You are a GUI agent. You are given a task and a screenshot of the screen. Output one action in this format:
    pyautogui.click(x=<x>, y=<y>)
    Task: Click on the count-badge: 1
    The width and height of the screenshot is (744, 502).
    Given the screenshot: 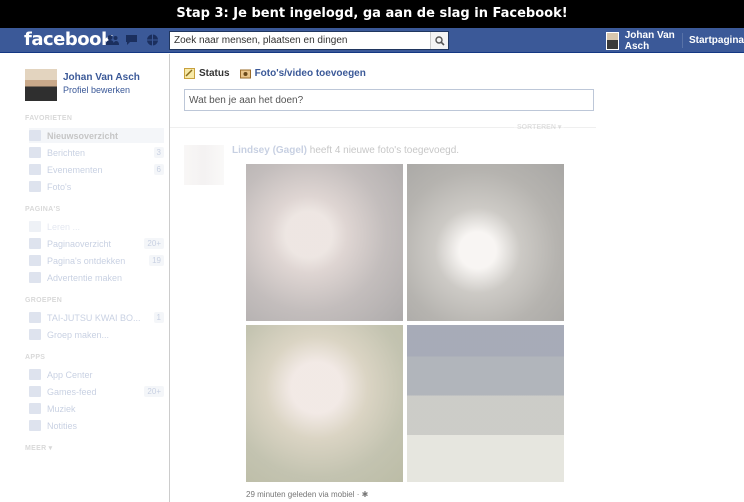 What is the action you would take?
    pyautogui.click(x=158, y=317)
    